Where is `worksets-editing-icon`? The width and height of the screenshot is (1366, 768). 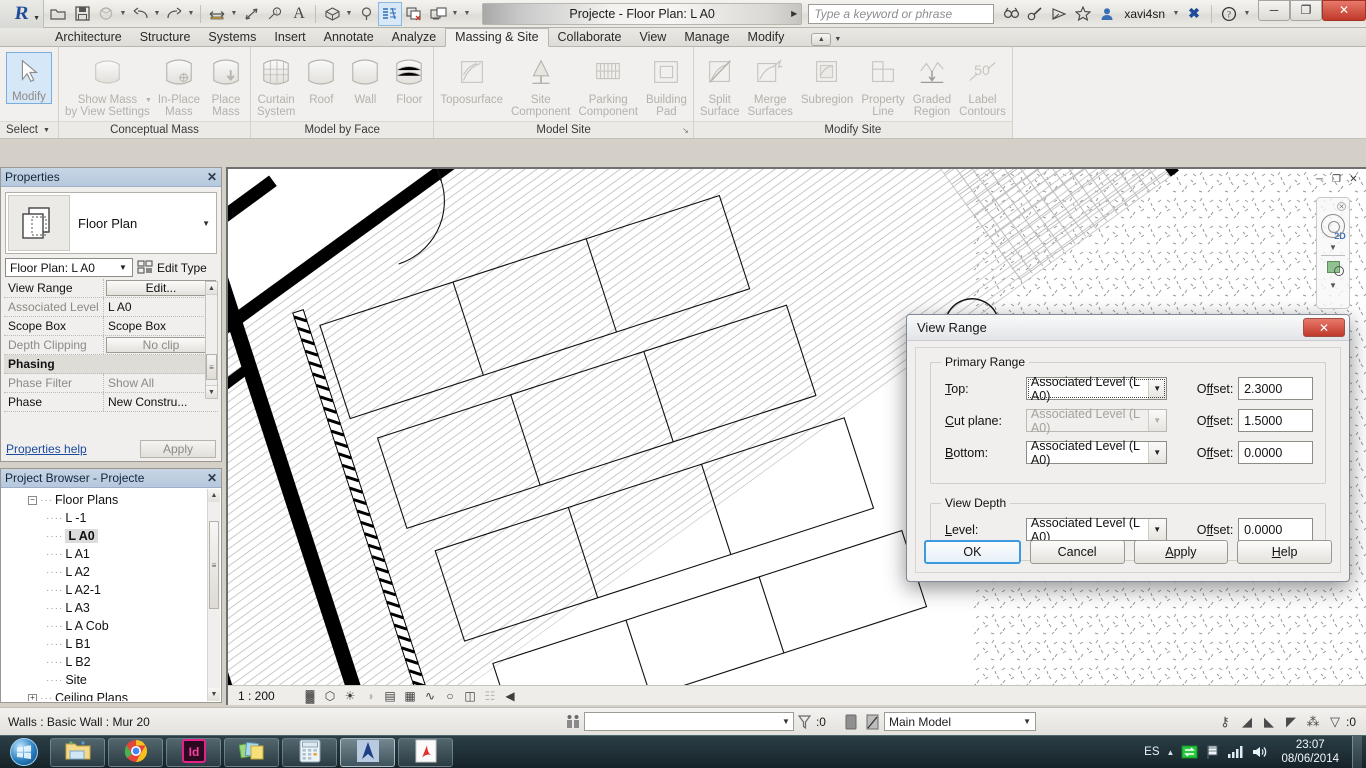 worksets-editing-icon is located at coordinates (873, 722).